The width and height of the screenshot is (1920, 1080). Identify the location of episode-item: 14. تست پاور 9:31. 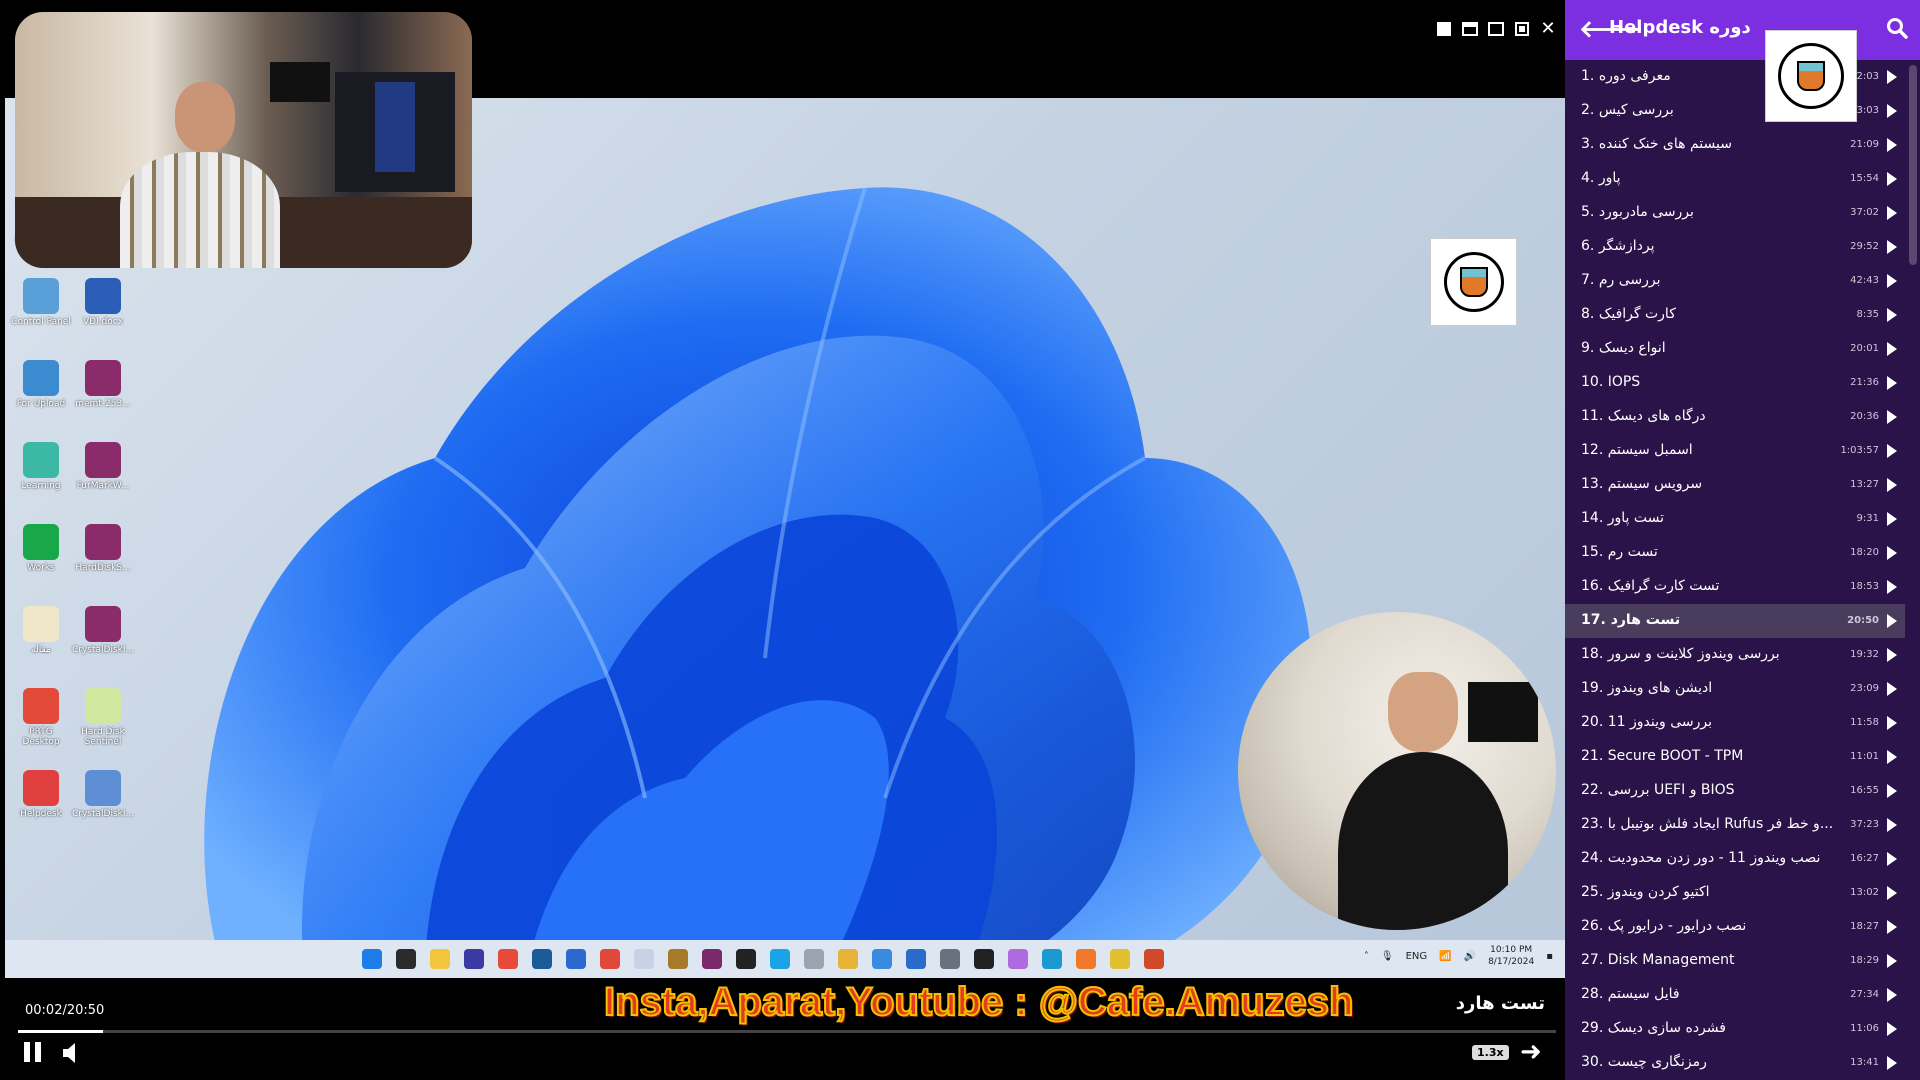
(1735, 519).